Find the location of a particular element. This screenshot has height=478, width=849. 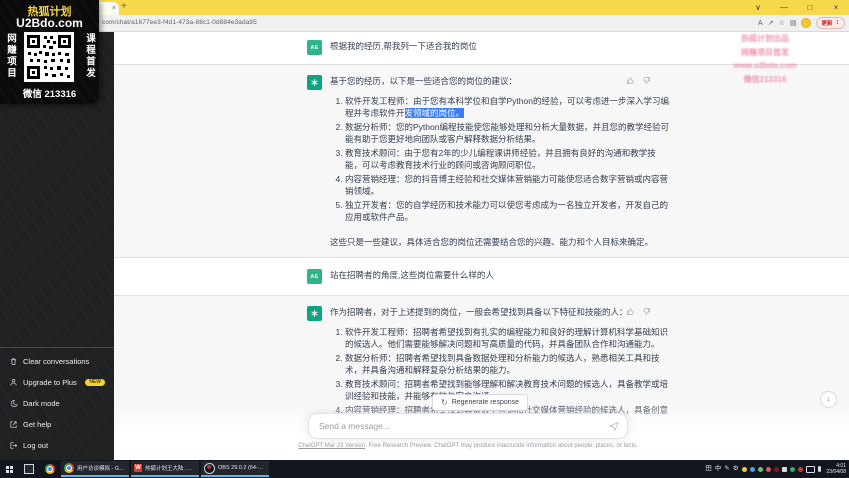

pink-watermark: 热狐计划出品 网赚项目首发 www.u2bdo.com 微信213316 is located at coordinates (765, 59).